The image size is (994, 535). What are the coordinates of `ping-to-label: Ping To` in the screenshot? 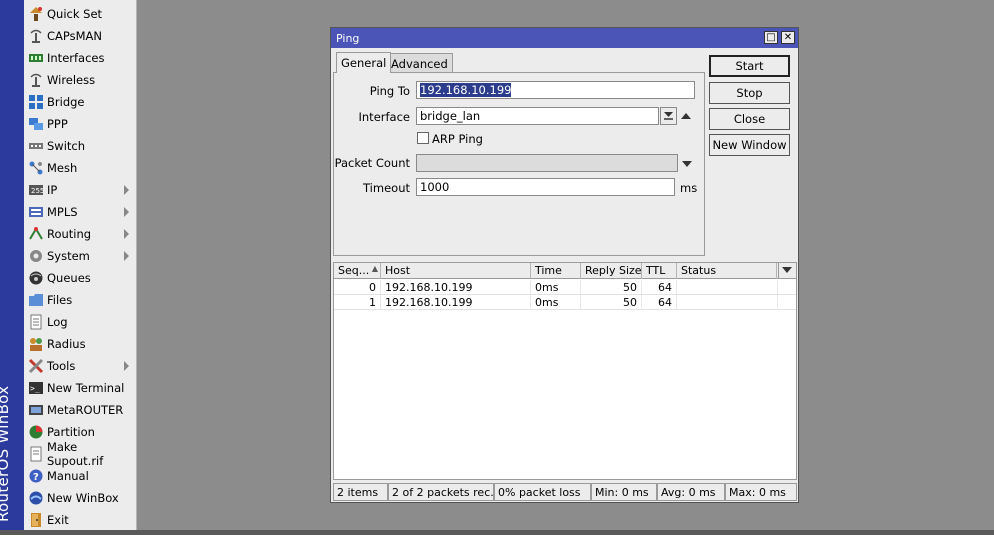 It's located at (389, 91).